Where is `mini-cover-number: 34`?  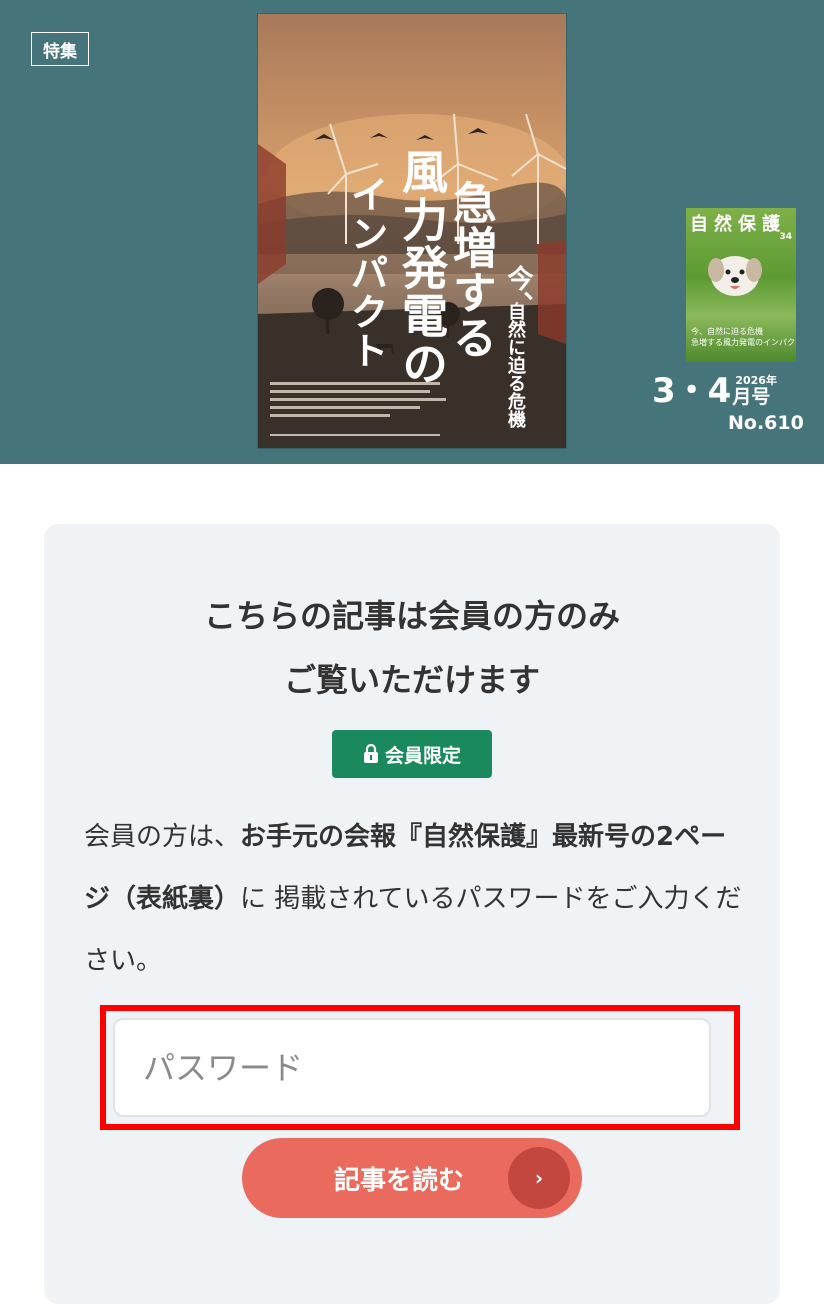
mini-cover-number: 34 is located at coordinates (785, 237).